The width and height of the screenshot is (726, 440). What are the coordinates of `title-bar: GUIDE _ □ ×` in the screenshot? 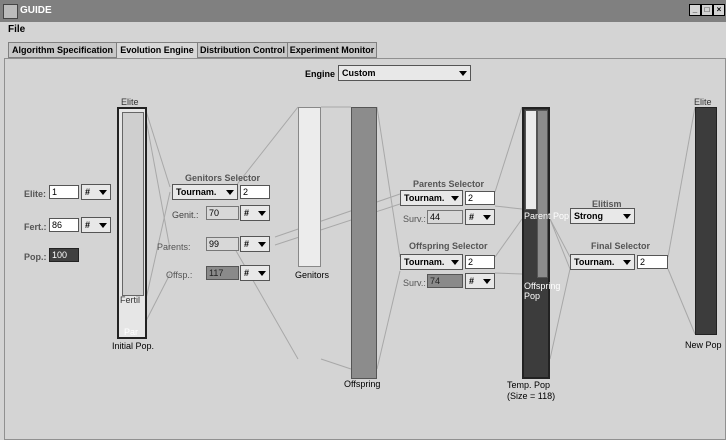 It's located at (363, 11).